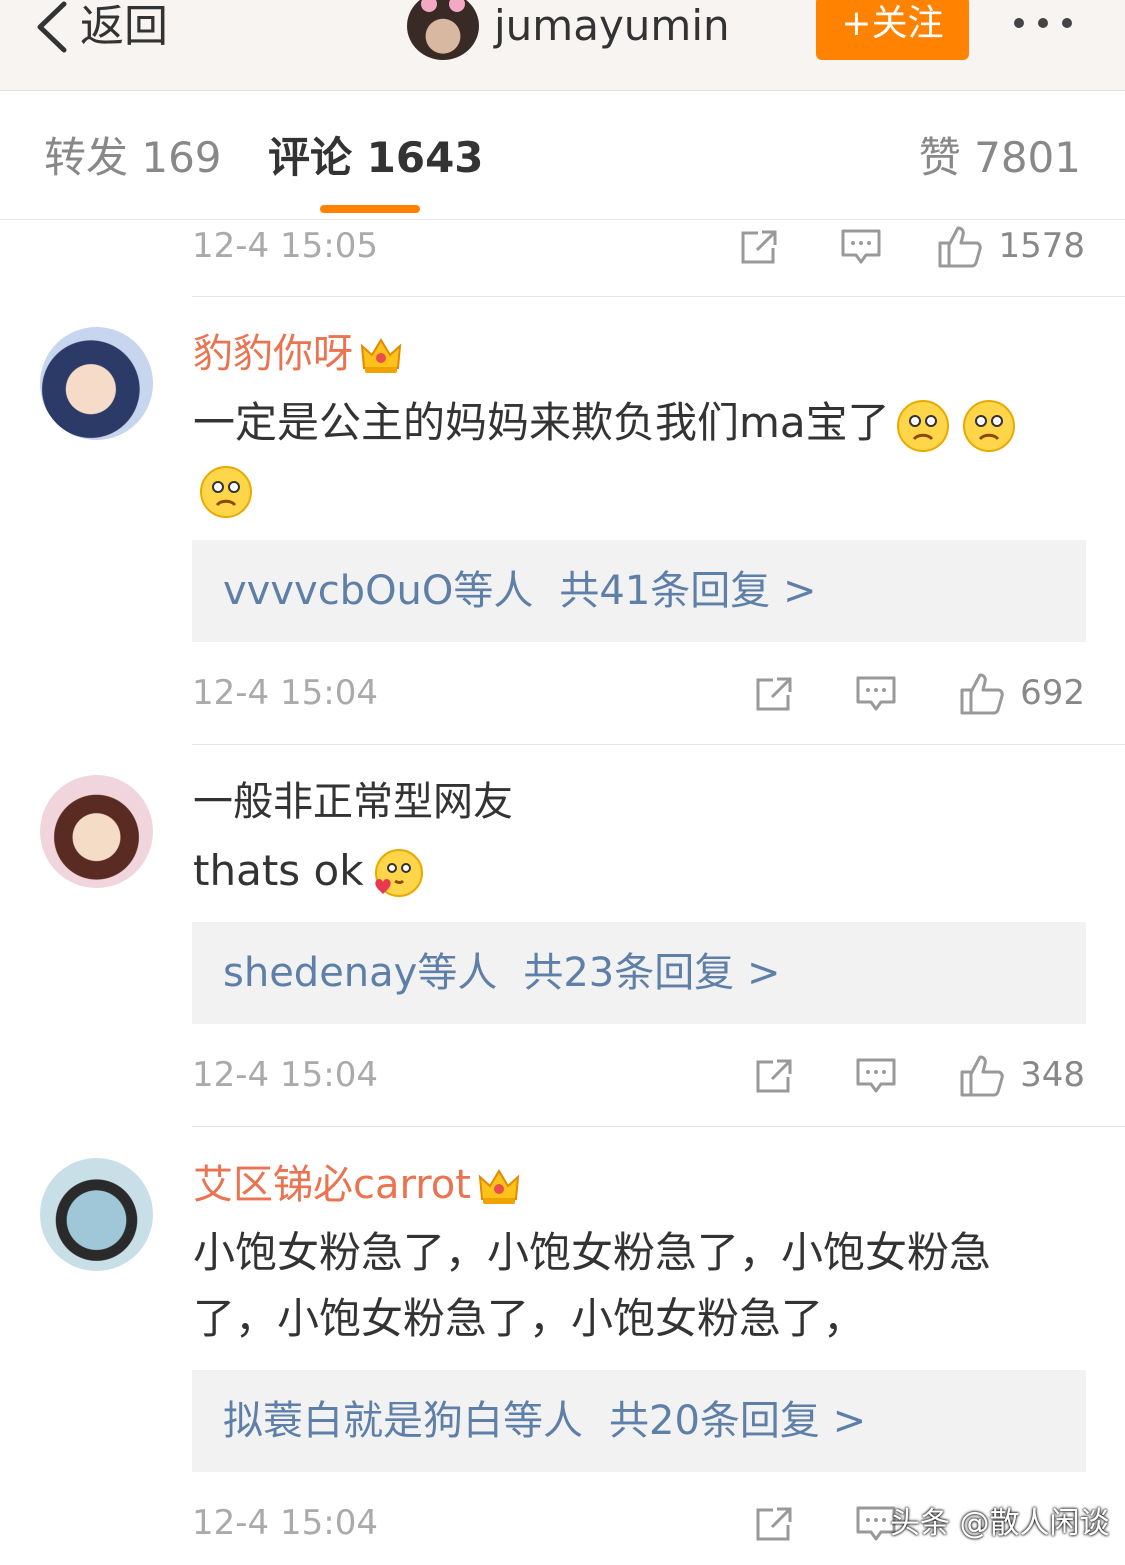 Image resolution: width=1125 pixels, height=1565 pixels. What do you see at coordinates (376, 158) in the screenshot?
I see `tab-comment: 评论 1643` at bounding box center [376, 158].